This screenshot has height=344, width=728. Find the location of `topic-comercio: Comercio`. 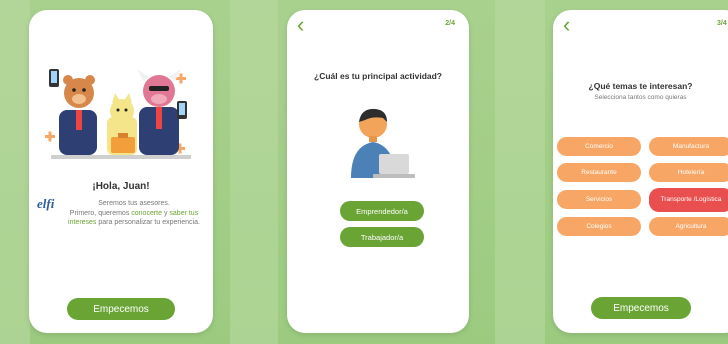

topic-comercio: Comercio is located at coordinates (599, 146).